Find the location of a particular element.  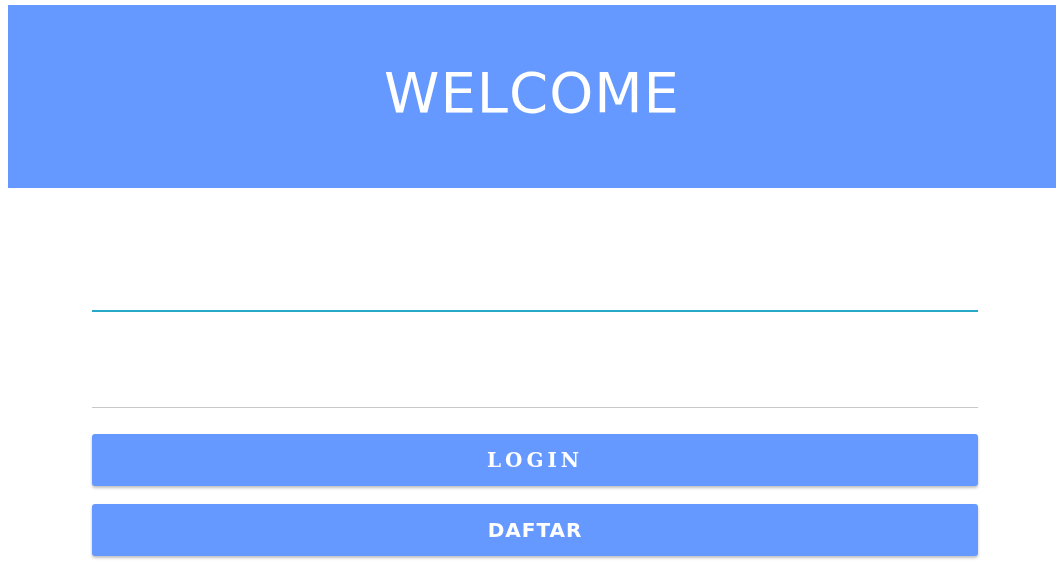

welcome-title: WELCOME is located at coordinates (532, 92).